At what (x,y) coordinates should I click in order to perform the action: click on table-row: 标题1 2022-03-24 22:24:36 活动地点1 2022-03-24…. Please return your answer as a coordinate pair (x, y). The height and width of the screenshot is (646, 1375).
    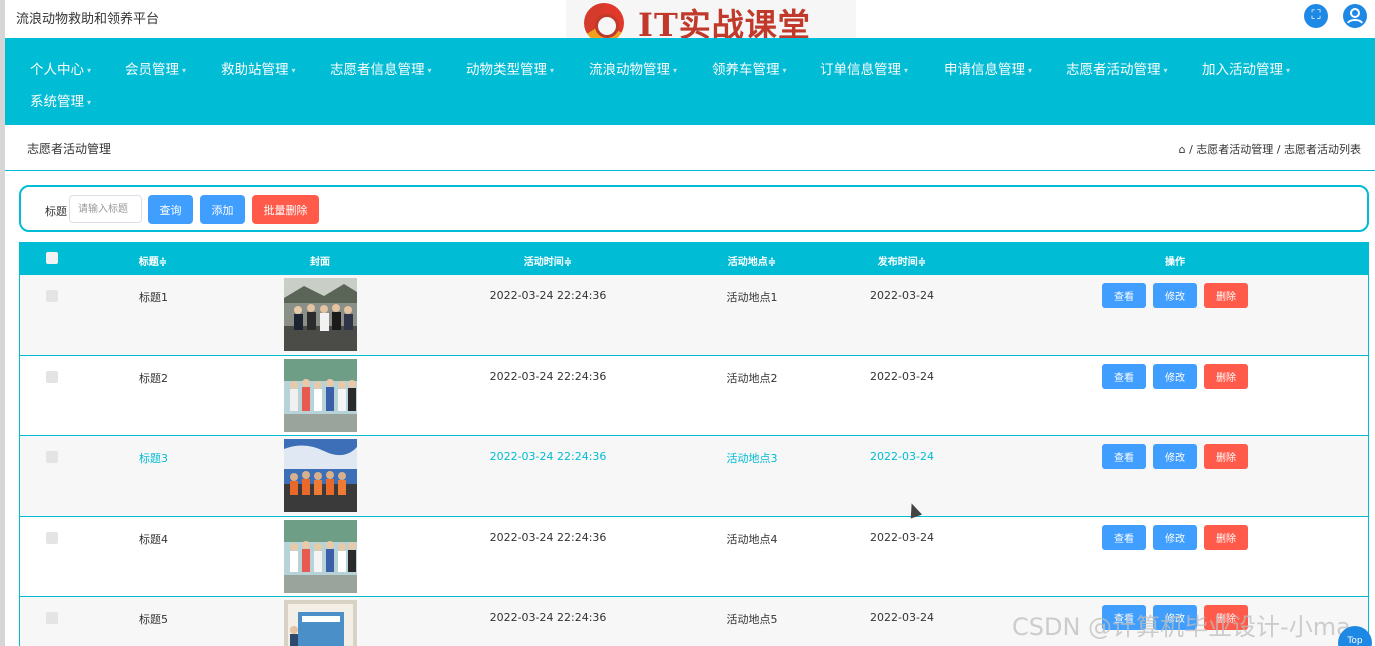
    Looking at the image, I should click on (694, 315).